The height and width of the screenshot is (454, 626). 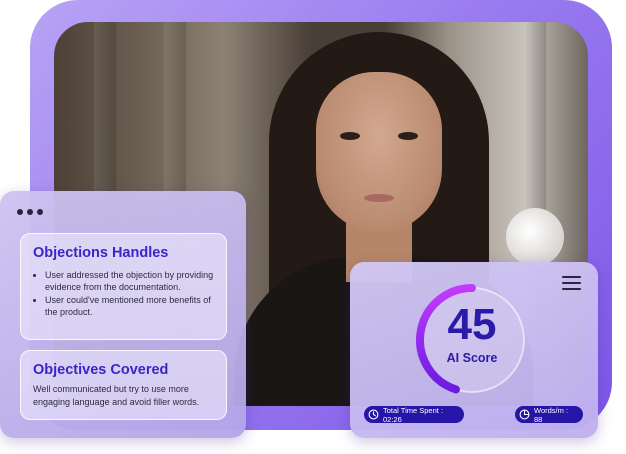 I want to click on ai-score-value: 45, so click(x=472, y=324).